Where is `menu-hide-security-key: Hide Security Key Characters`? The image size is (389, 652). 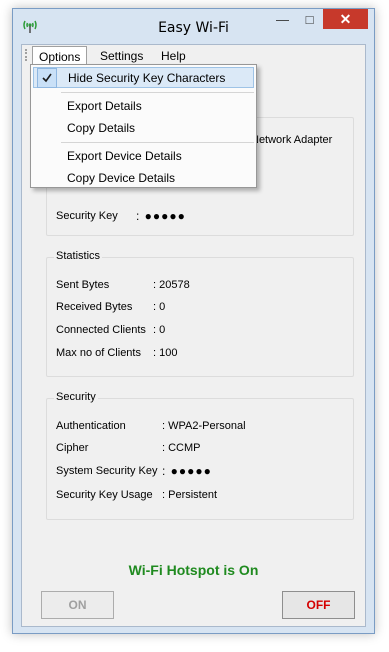 menu-hide-security-key: Hide Security Key Characters is located at coordinates (143, 77).